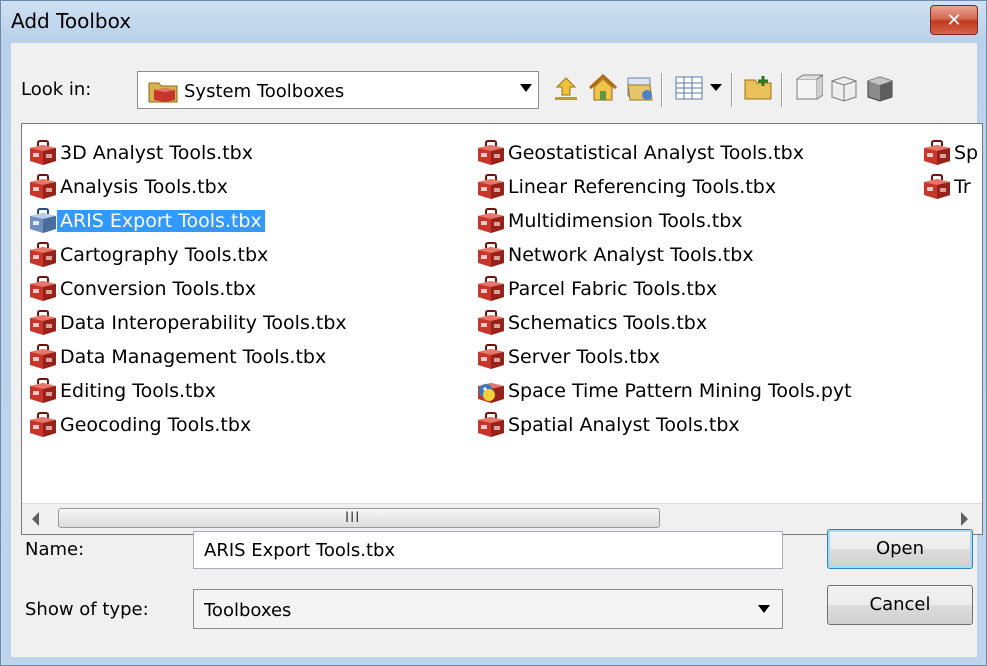 The height and width of the screenshot is (666, 987). What do you see at coordinates (900, 549) in the screenshot?
I see `open-button: Open` at bounding box center [900, 549].